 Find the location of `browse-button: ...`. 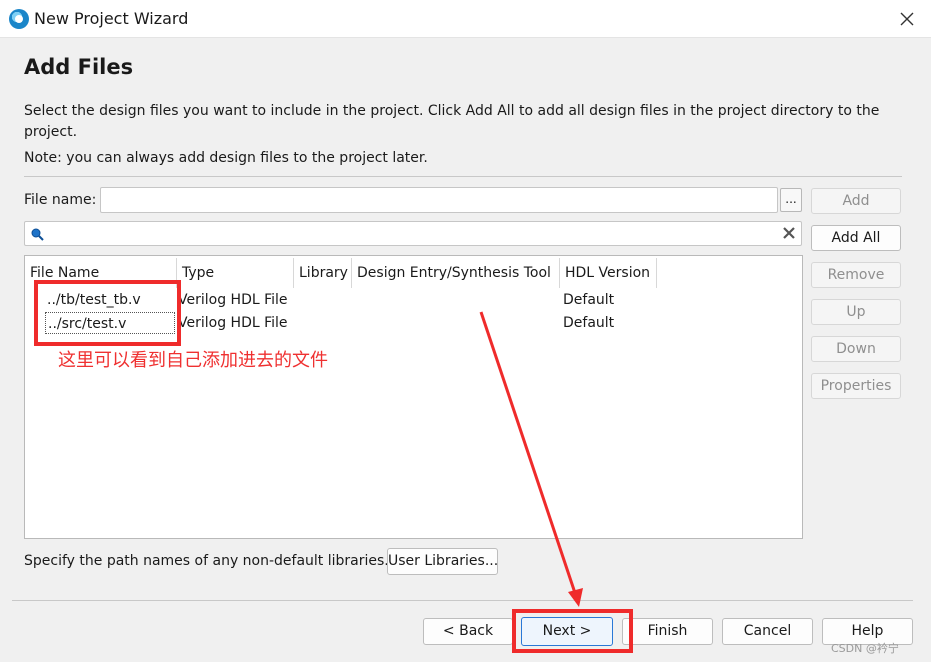

browse-button: ... is located at coordinates (791, 200).